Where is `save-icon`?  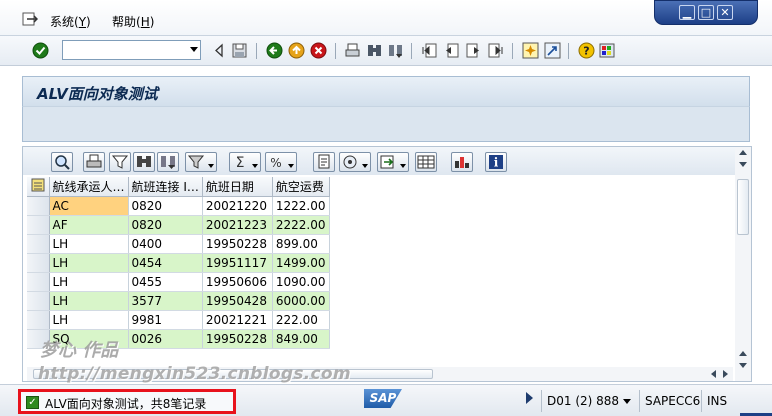
save-icon is located at coordinates (239, 50).